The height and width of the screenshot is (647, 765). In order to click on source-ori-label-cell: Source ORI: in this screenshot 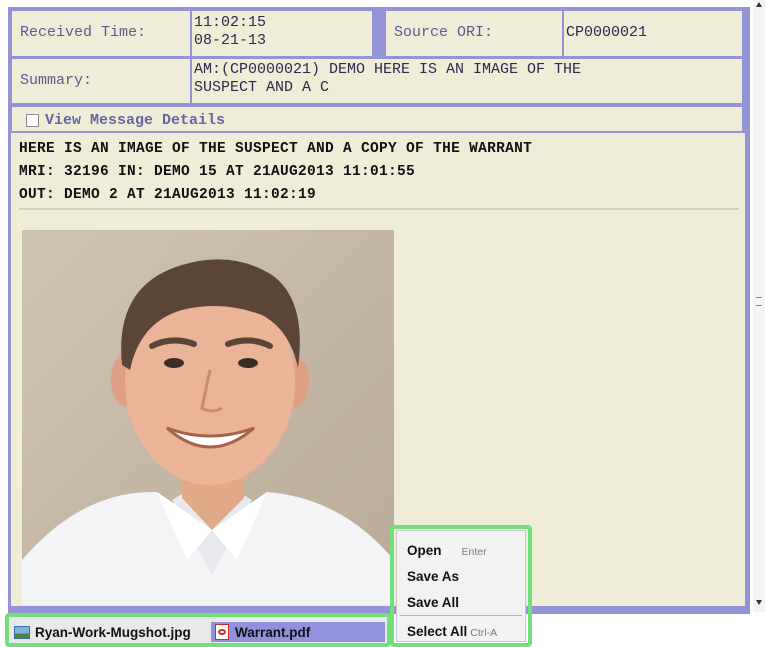, I will do `click(474, 33)`.